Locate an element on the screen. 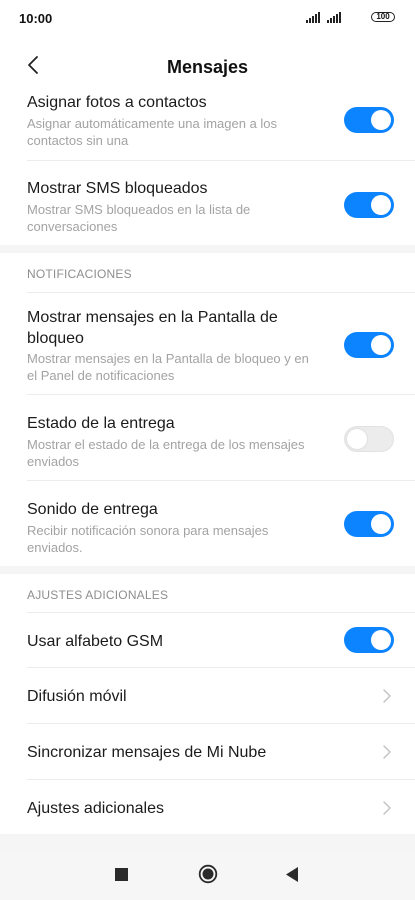 This screenshot has width=415, height=900. recents-button is located at coordinates (121, 877).